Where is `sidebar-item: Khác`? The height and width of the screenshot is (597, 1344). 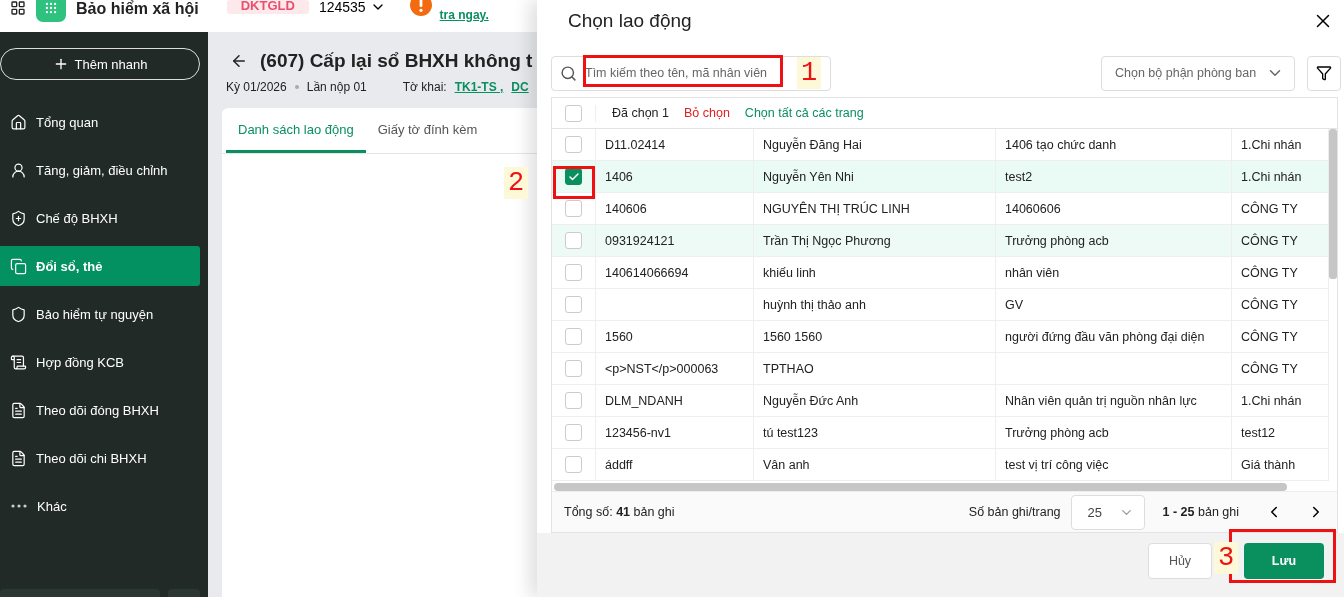 sidebar-item: Khác is located at coordinates (100, 506).